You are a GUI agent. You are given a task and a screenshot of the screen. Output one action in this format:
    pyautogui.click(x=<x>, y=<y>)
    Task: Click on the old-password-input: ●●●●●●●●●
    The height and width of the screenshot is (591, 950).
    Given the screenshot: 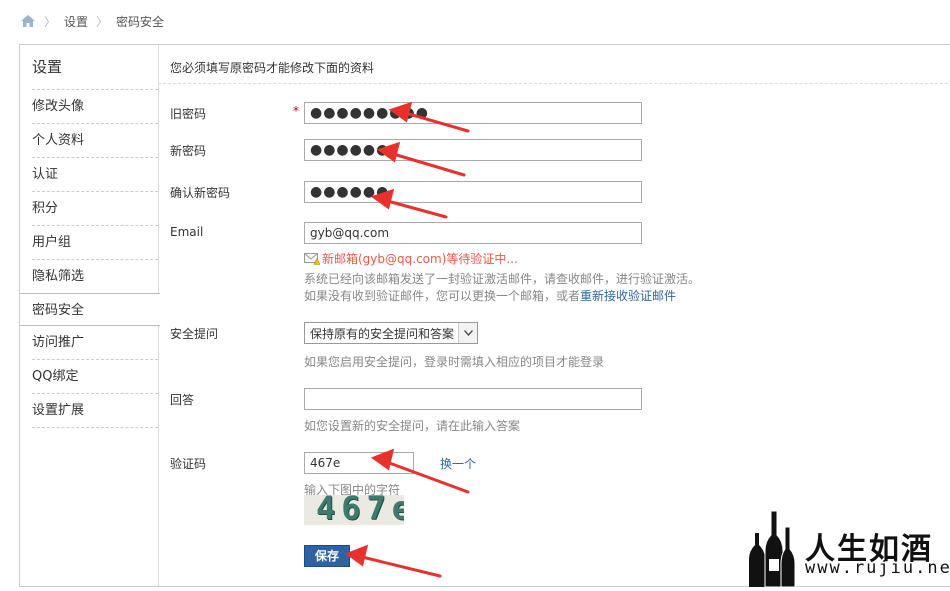 What is the action you would take?
    pyautogui.click(x=473, y=113)
    